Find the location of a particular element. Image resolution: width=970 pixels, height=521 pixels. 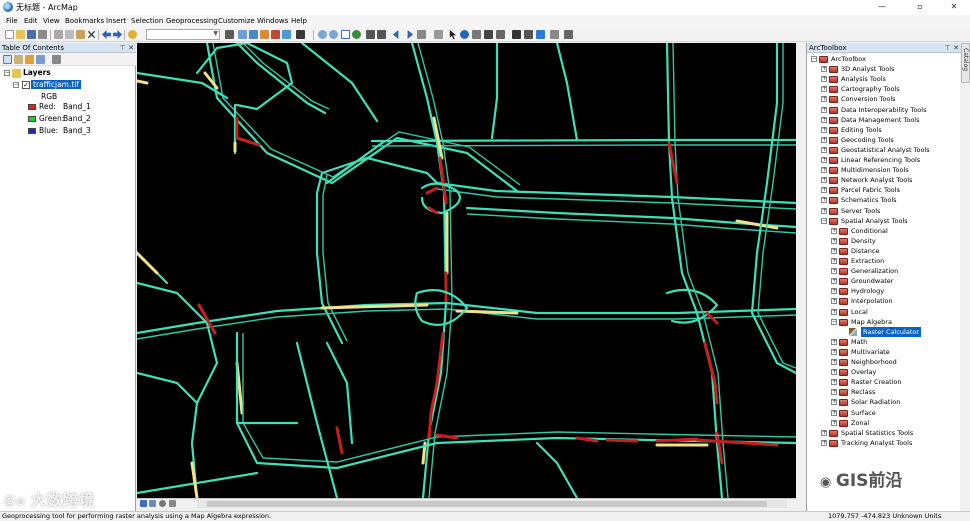

model-builder-icon is located at coordinates (300, 34).